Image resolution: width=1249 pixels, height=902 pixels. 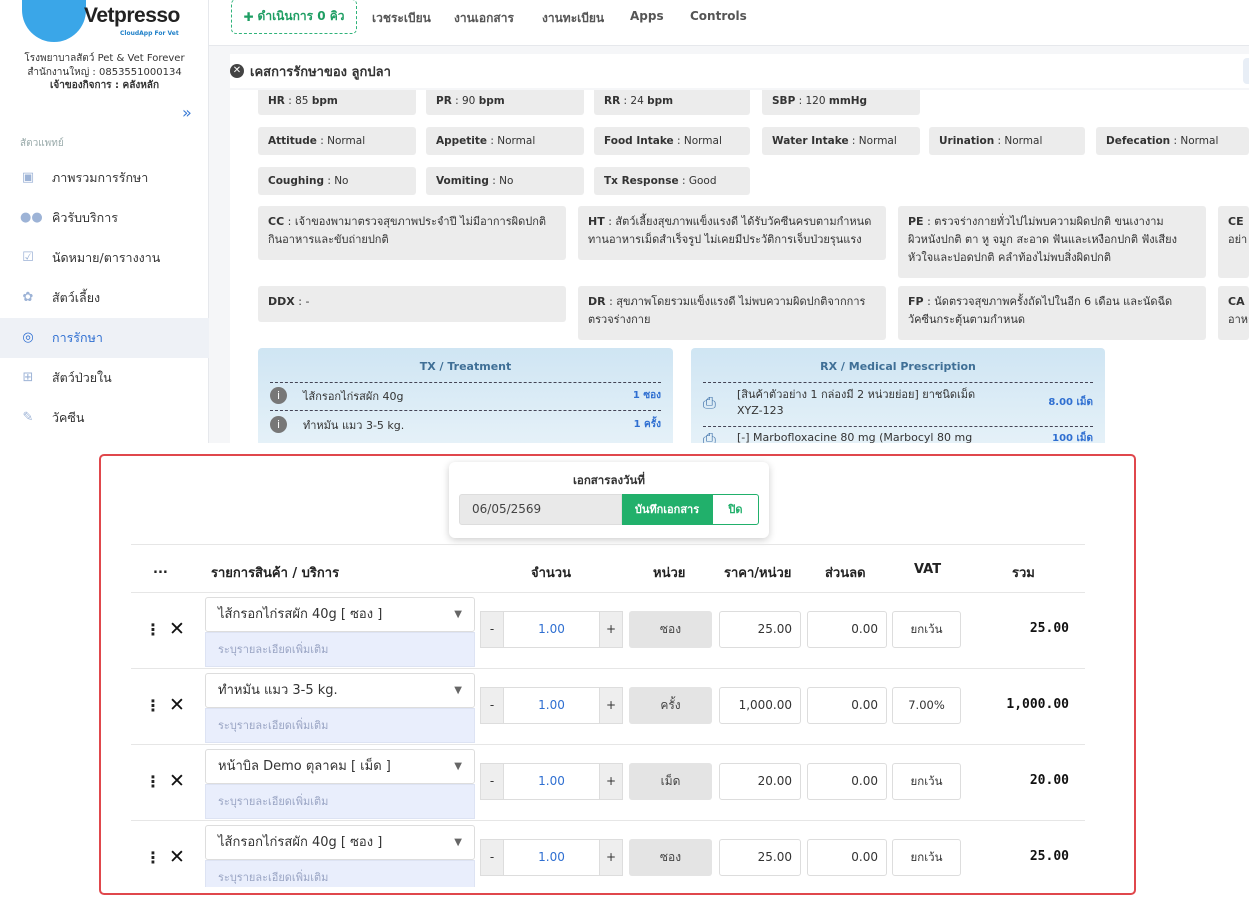 I want to click on item-select-value: หน้าบิล Demo ตุลาคม [ เม็ด ], so click(x=304, y=766).